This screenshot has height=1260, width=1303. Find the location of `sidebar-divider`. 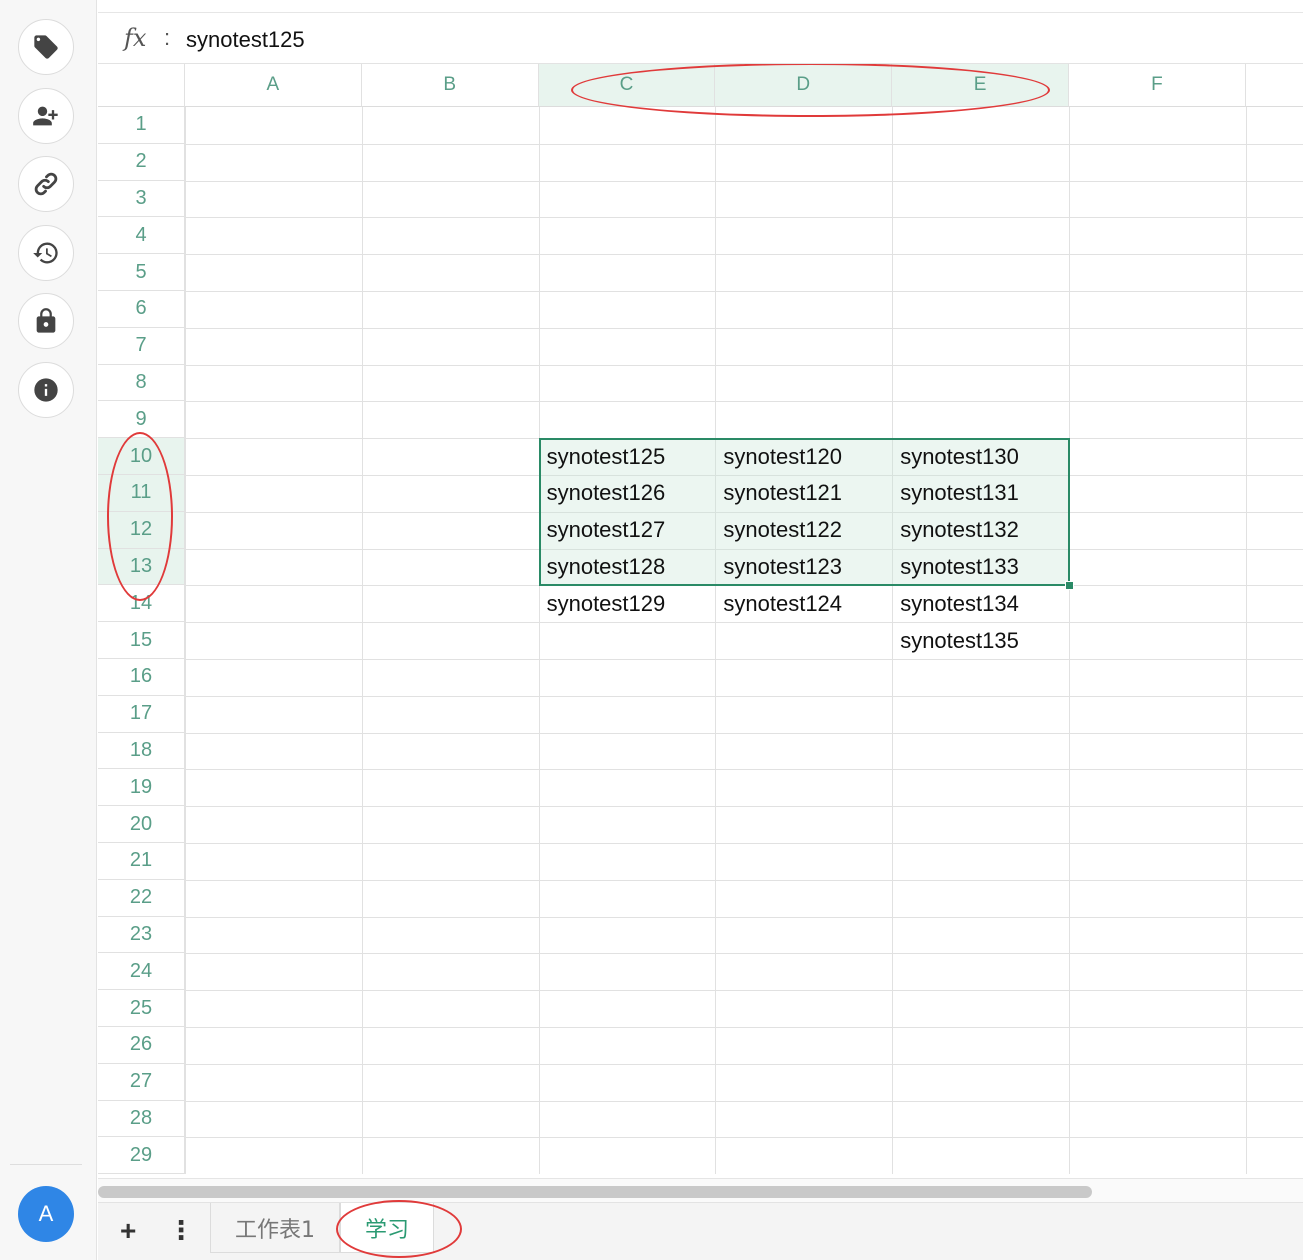

sidebar-divider is located at coordinates (46, 1164).